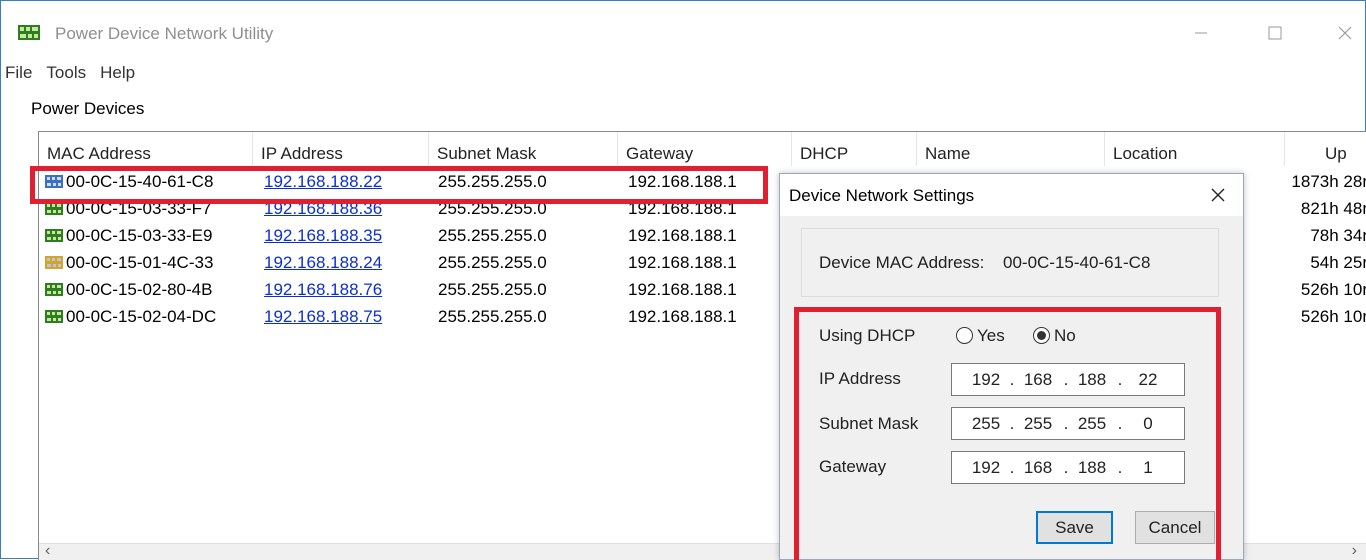 This screenshot has width=1366, height=560. What do you see at coordinates (860, 378) in the screenshot?
I see `ip-address-label: IP Address` at bounding box center [860, 378].